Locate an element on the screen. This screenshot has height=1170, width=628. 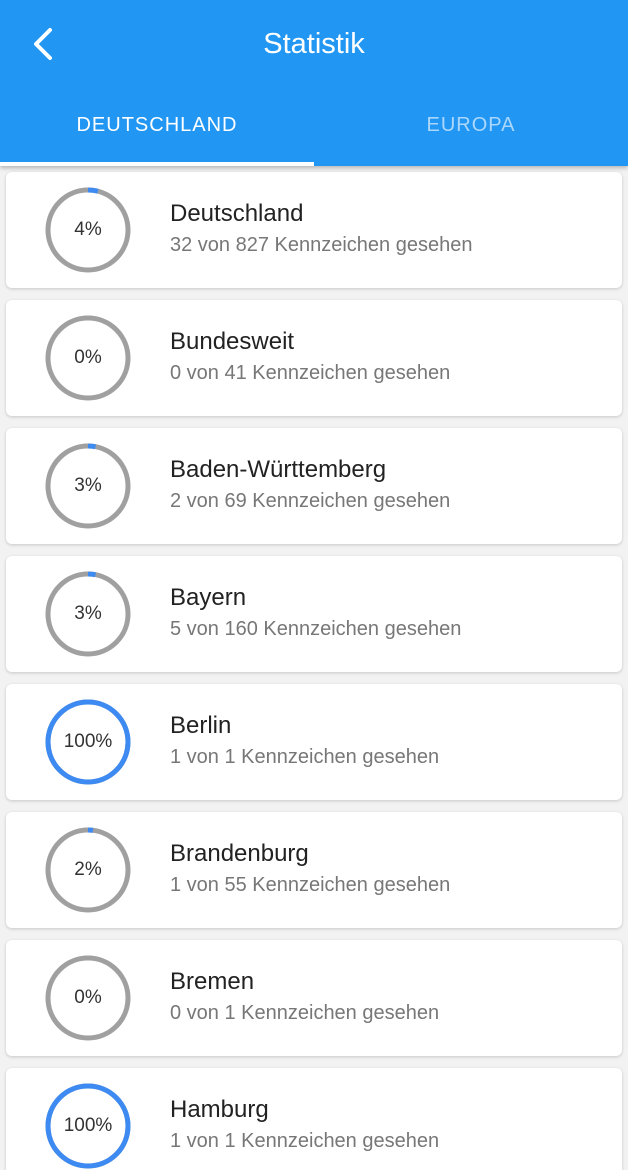
region-count: 1 von 55 Kennzeichen gesehen is located at coordinates (310, 885).